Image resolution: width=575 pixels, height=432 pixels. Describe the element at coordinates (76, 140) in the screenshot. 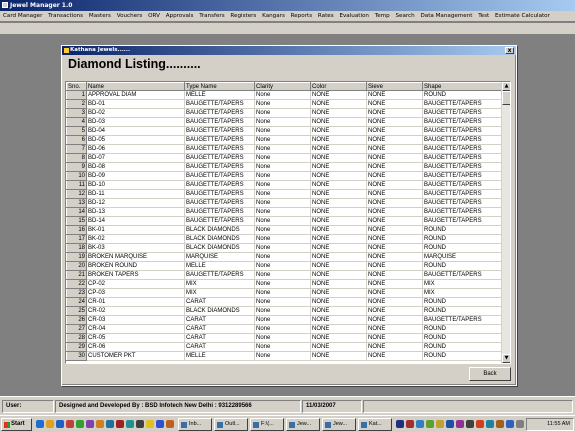

I see `sno-cell: 6` at that location.